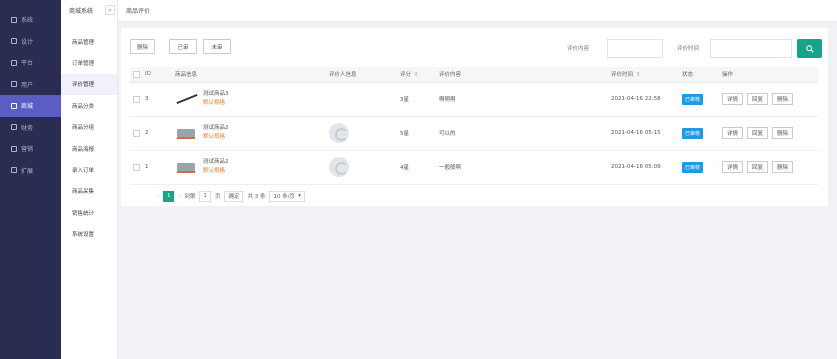 The height and width of the screenshot is (359, 837). What do you see at coordinates (364, 167) in the screenshot?
I see `reviewer-info` at bounding box center [364, 167].